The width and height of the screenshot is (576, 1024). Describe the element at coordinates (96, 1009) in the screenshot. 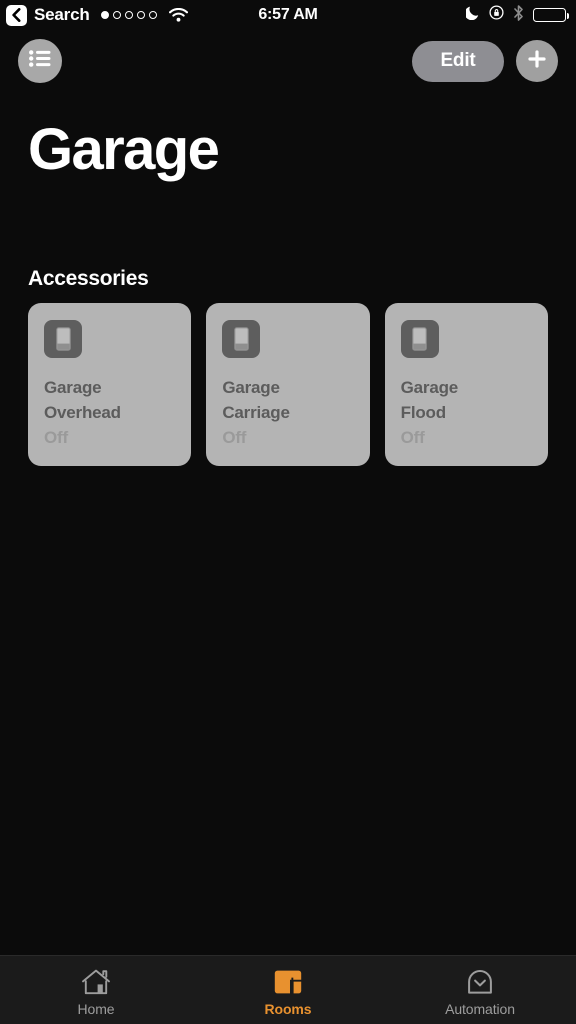

I see `tab-label-home: Home` at that location.